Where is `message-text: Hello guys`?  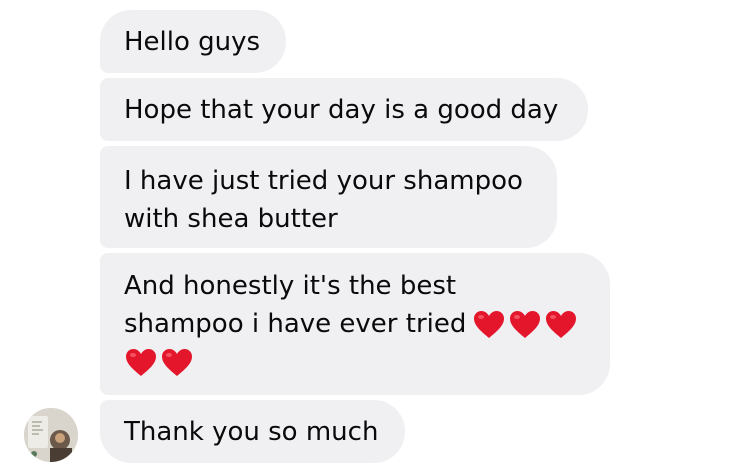
message-text: Hello guys is located at coordinates (192, 41).